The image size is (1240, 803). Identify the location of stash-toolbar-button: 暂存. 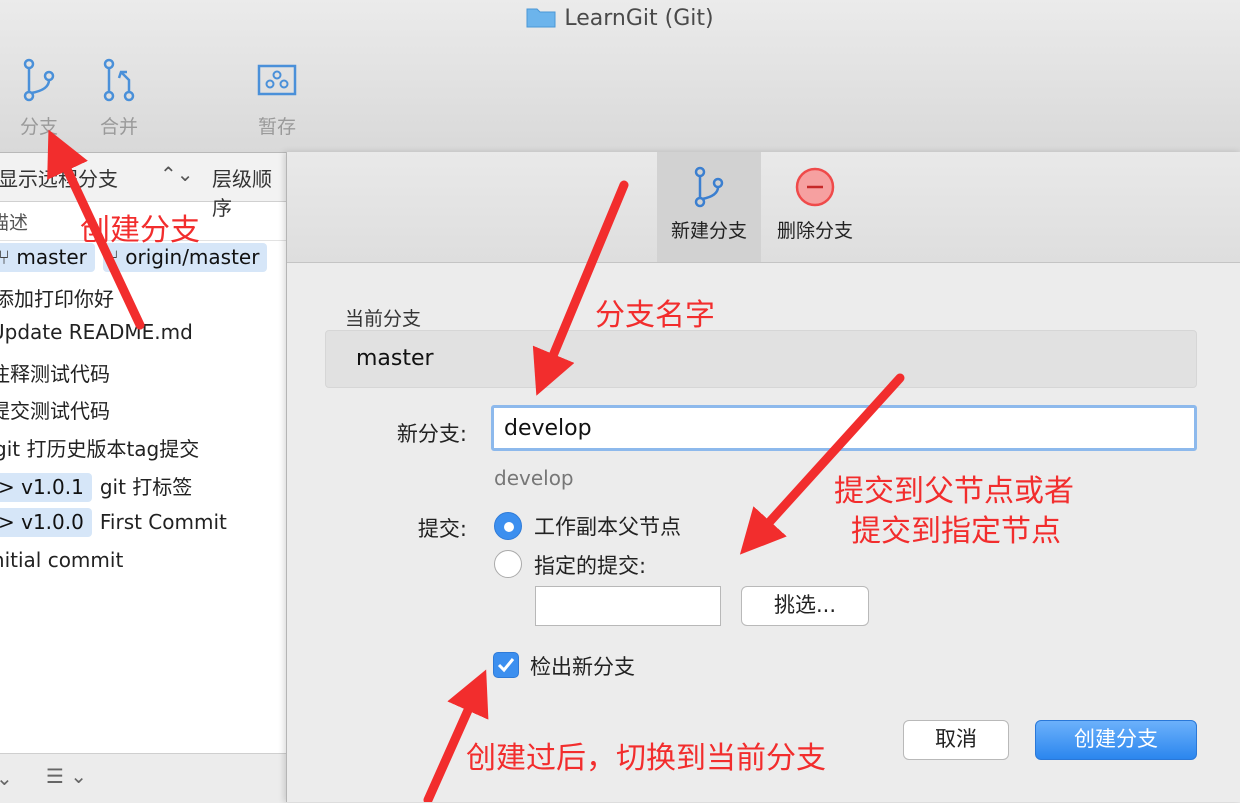
(277, 98).